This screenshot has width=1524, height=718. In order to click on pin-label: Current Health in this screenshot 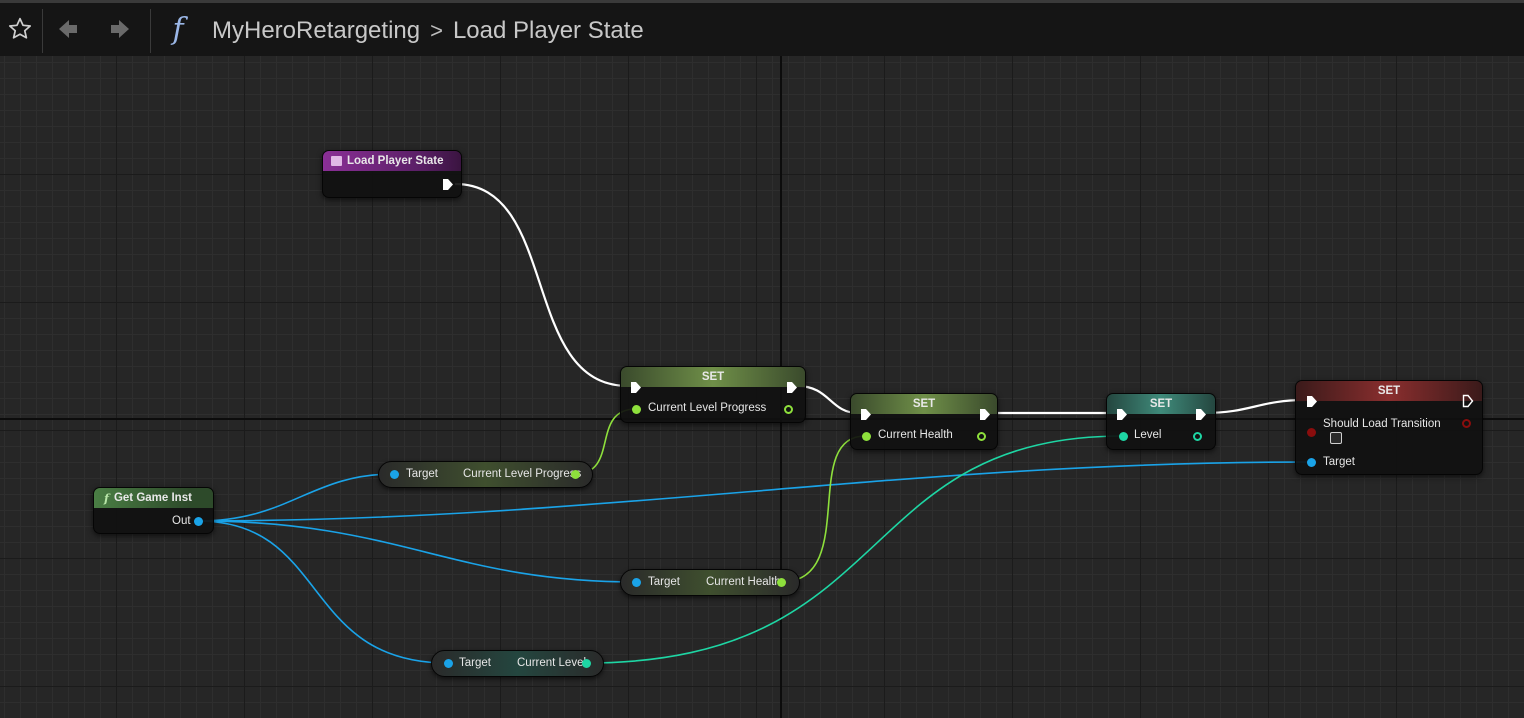, I will do `click(915, 435)`.